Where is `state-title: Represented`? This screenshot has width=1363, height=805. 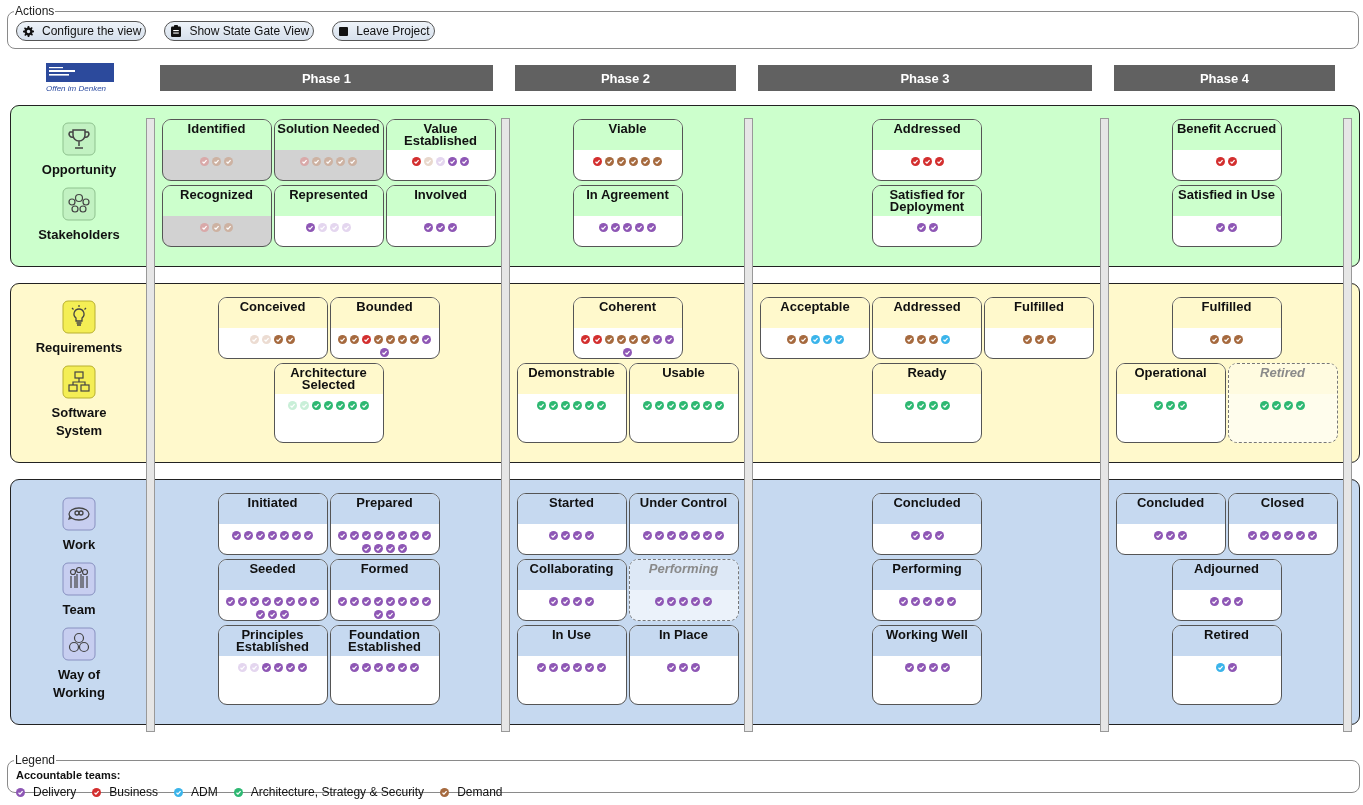 state-title: Represented is located at coordinates (328, 194).